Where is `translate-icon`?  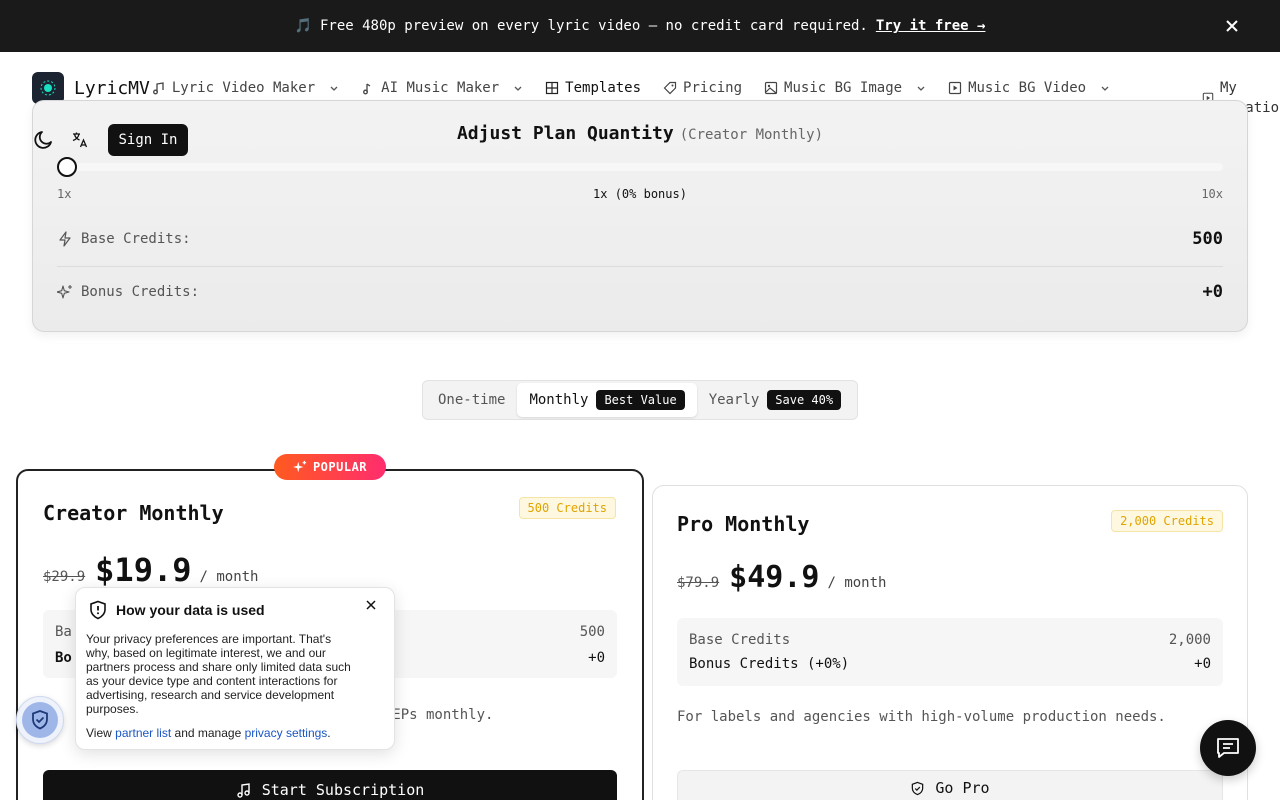 translate-icon is located at coordinates (80, 140).